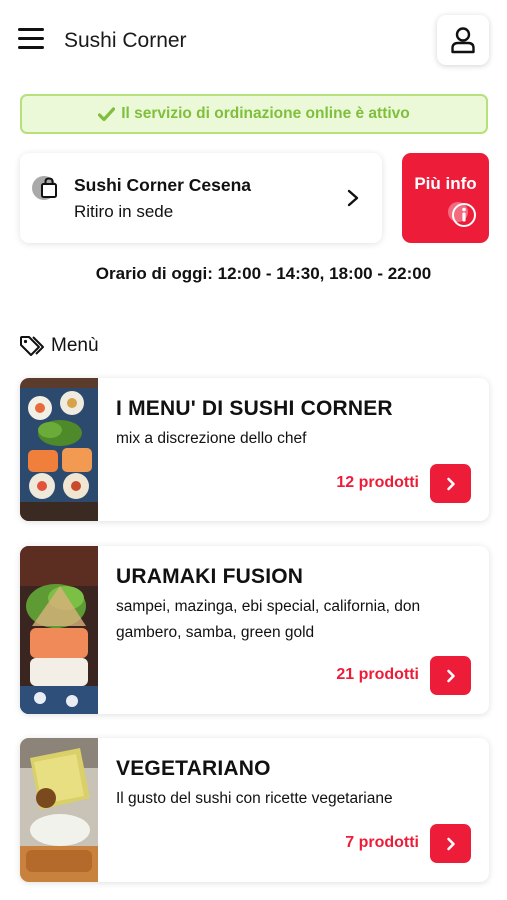 Image resolution: width=507 pixels, height=900 pixels. What do you see at coordinates (445, 198) in the screenshot?
I see `more-info-button: Più info` at bounding box center [445, 198].